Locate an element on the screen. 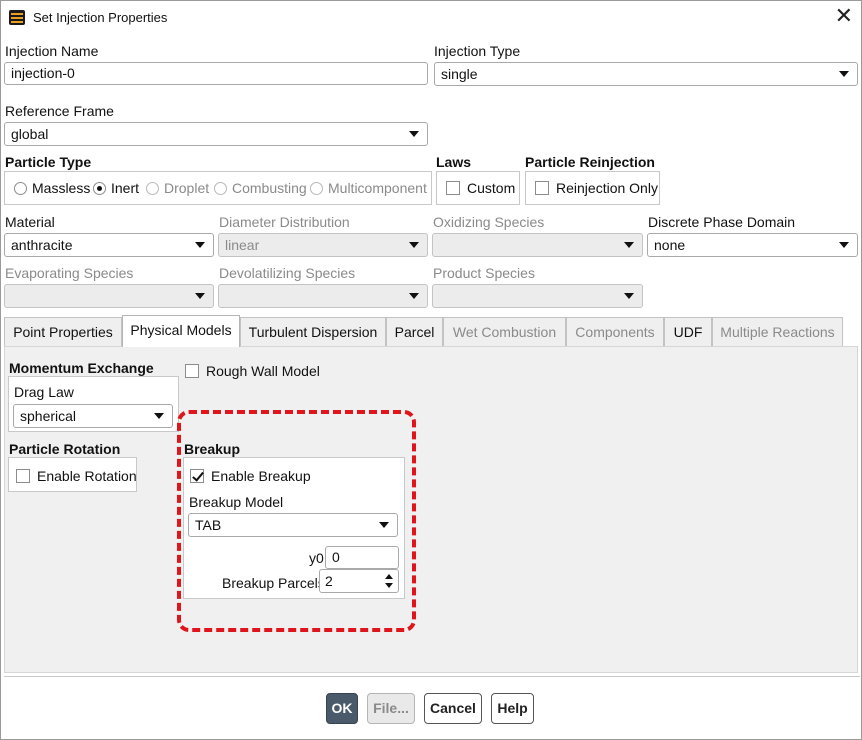 This screenshot has height=740, width=862. reference-frame-label: Reference Frame is located at coordinates (59, 111).